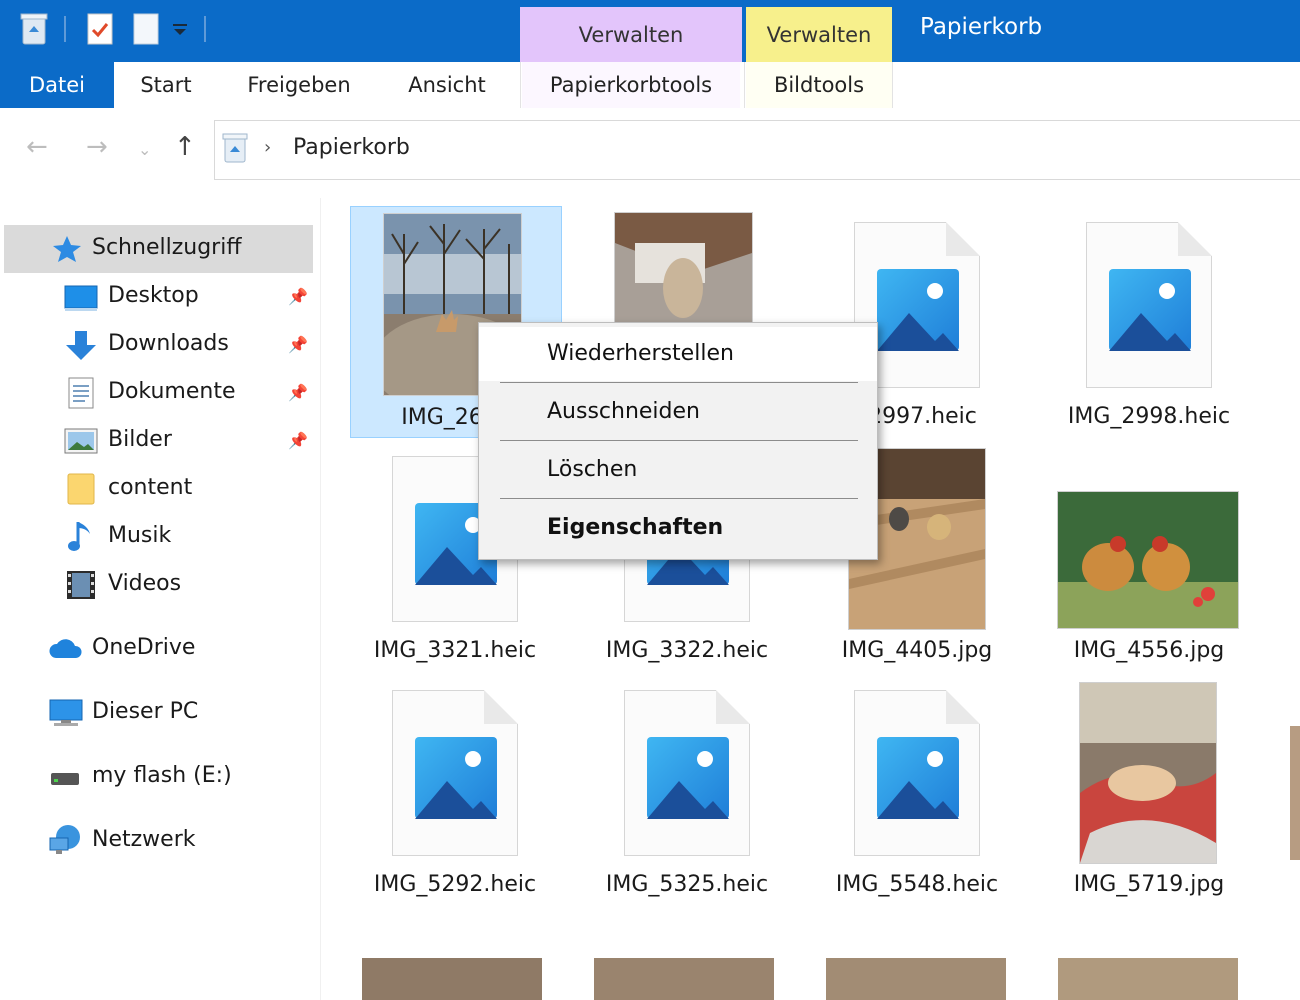 This screenshot has height=1000, width=1300. I want to click on forward-arrow-icon: →, so click(97, 147).